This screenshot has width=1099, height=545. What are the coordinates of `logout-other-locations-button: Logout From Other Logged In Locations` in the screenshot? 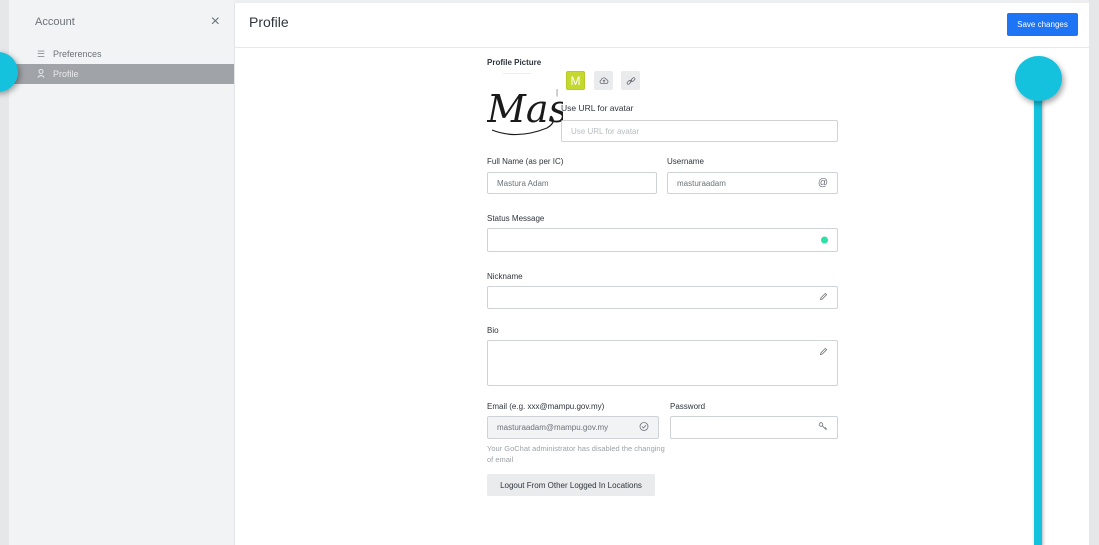 It's located at (571, 485).